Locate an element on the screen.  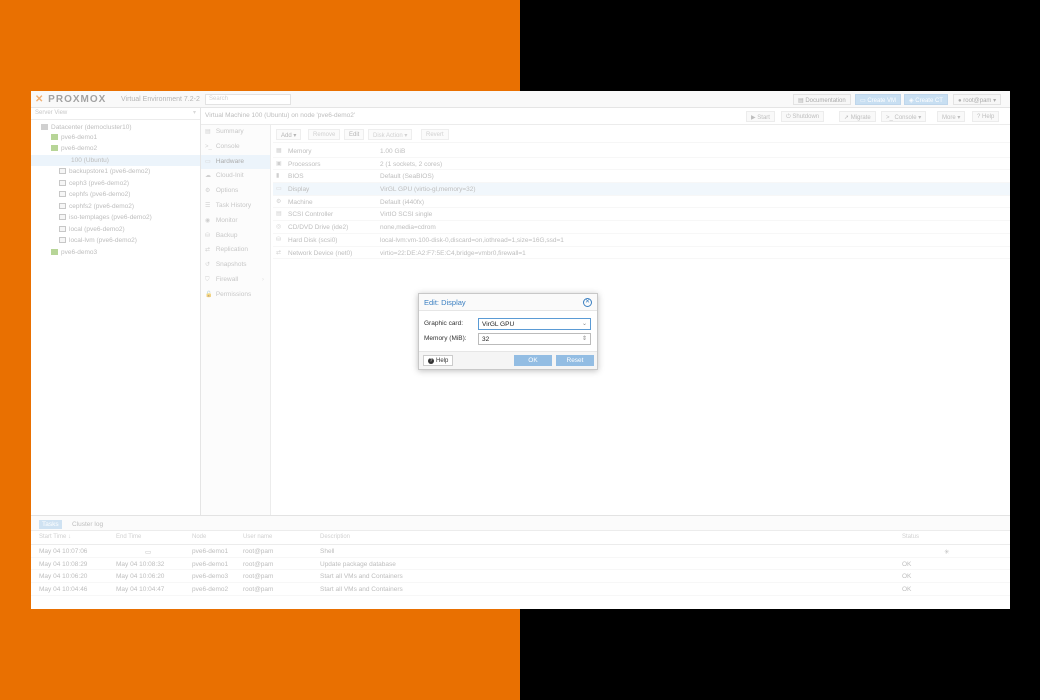
menu-item-replication: ⇄ Replication is located at coordinates (235, 250).